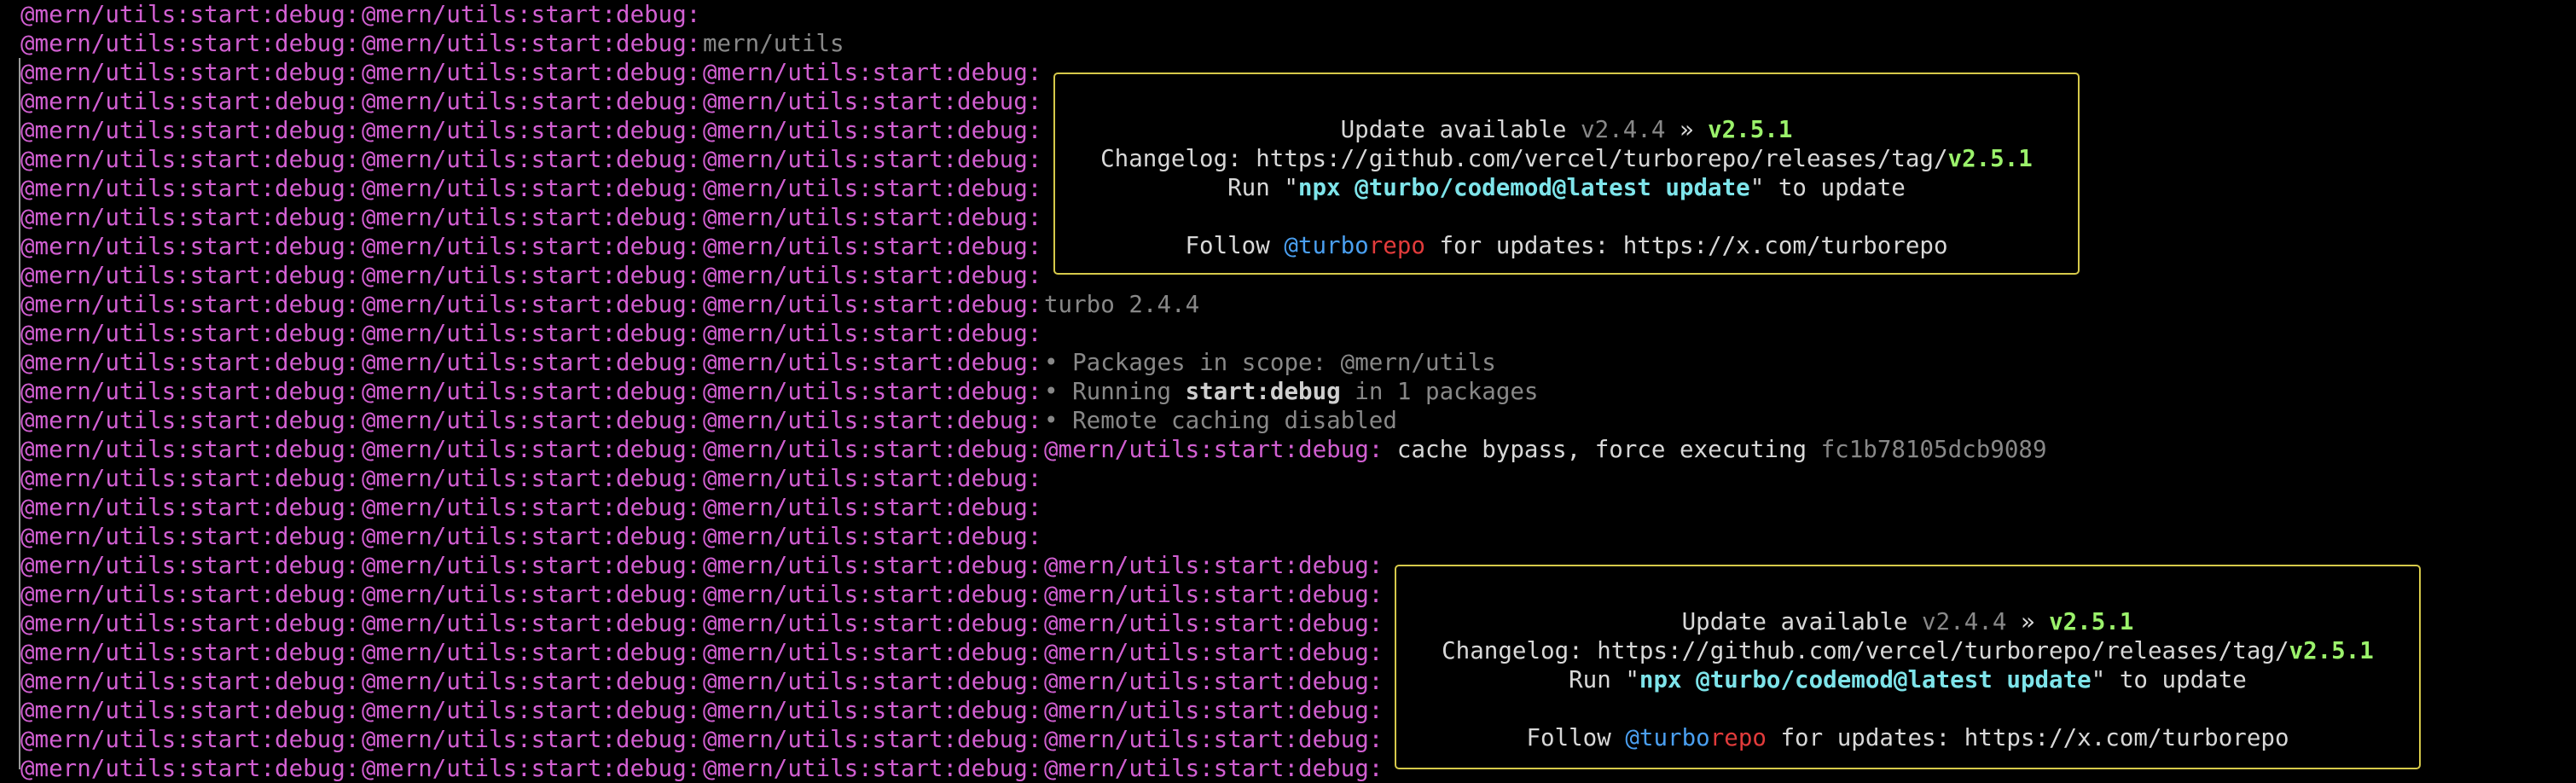 The height and width of the screenshot is (783, 2576). What do you see at coordinates (1122, 304) in the screenshot?
I see `turbo-version: turbo 2.4.4` at bounding box center [1122, 304].